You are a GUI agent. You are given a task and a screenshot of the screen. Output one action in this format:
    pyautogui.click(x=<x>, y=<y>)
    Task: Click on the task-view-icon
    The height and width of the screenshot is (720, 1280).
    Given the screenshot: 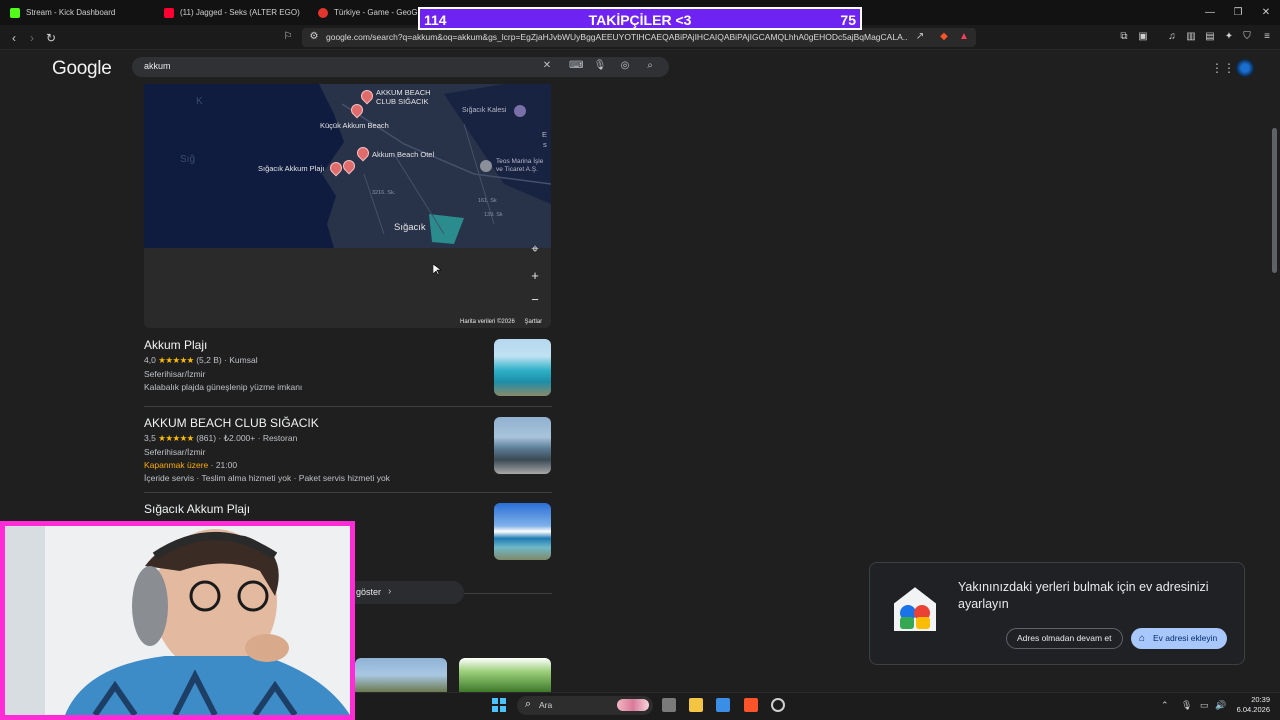 What is the action you would take?
    pyautogui.click(x=669, y=705)
    